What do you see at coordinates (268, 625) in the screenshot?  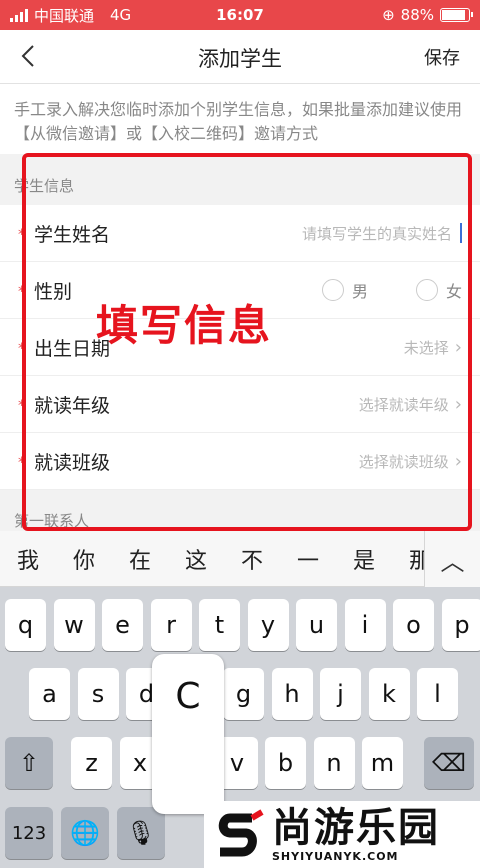 I see `key-y: y` at bounding box center [268, 625].